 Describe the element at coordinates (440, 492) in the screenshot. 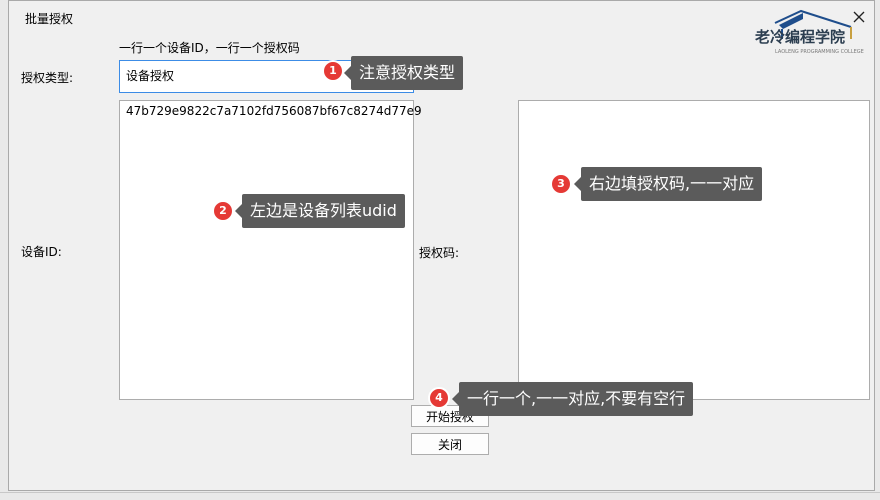

I see `taskbar-edge` at that location.